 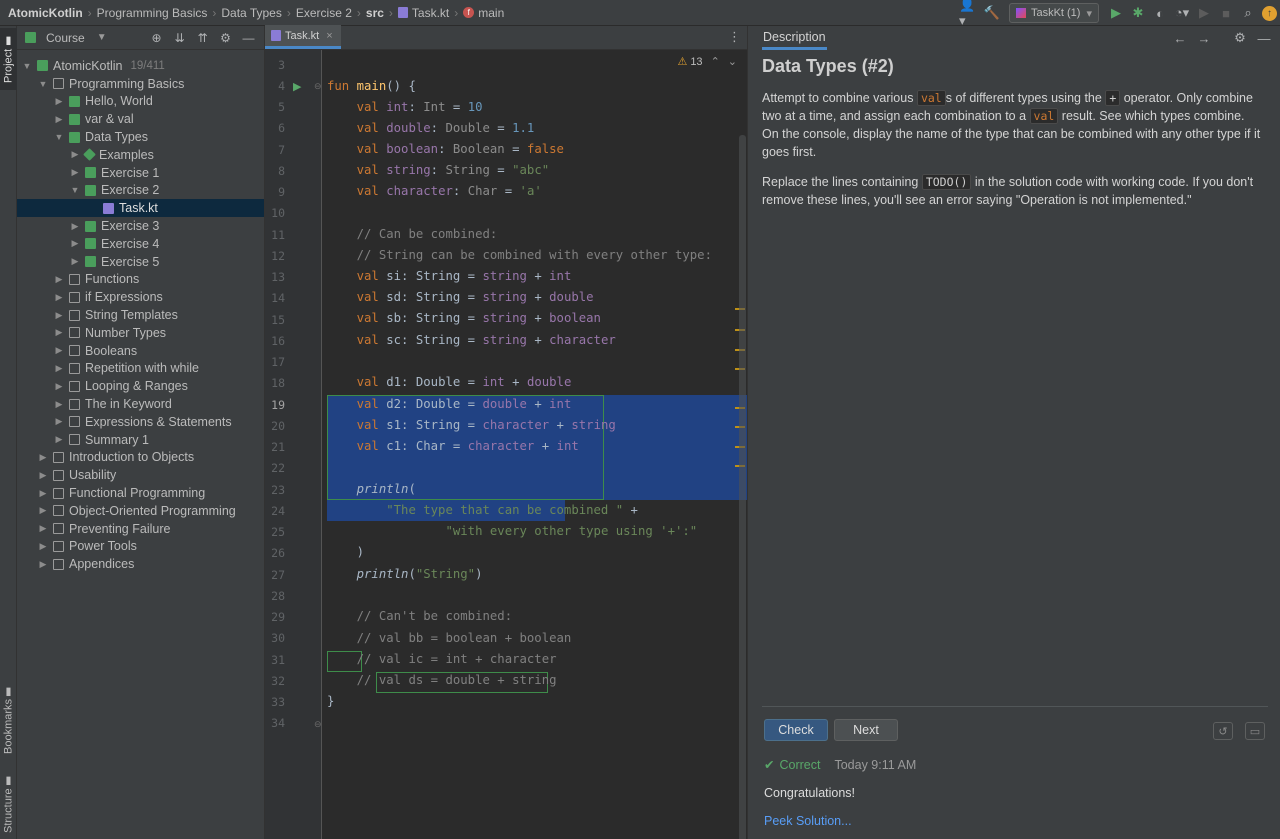 What do you see at coordinates (140, 529) in the screenshot?
I see `tree-item-preventing-failure: ▶ Preventing Failure` at bounding box center [140, 529].